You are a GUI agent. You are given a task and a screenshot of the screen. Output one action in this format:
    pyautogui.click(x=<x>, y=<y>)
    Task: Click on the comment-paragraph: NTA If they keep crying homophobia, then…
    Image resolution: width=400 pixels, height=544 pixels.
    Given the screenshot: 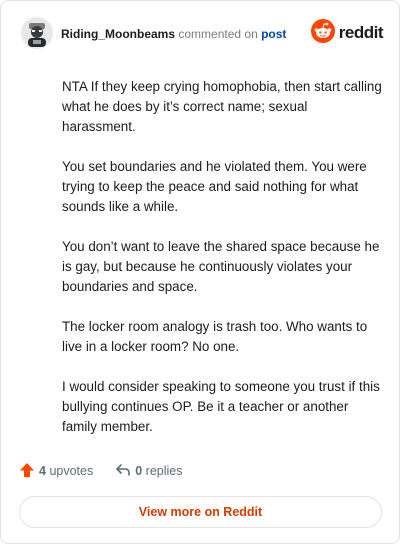 What is the action you would take?
    pyautogui.click(x=222, y=106)
    